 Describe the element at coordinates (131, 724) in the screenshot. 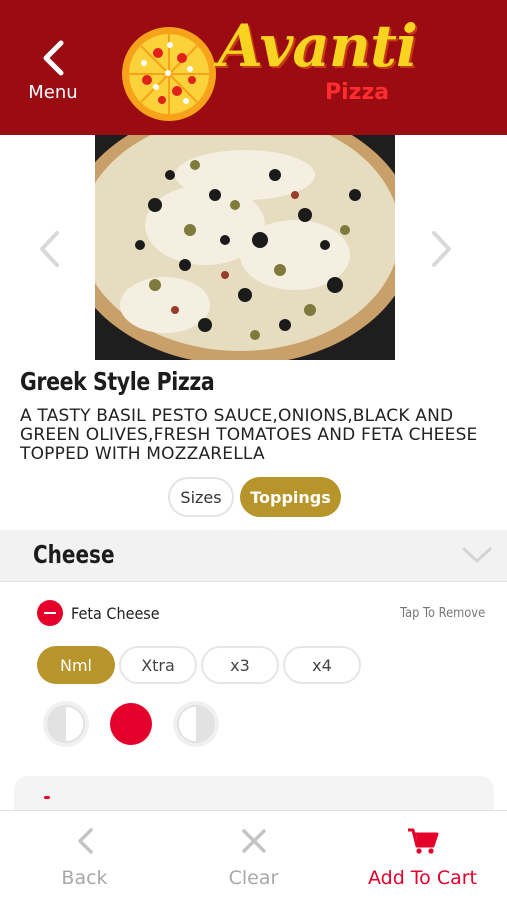

I see `whole-portion-icon` at that location.